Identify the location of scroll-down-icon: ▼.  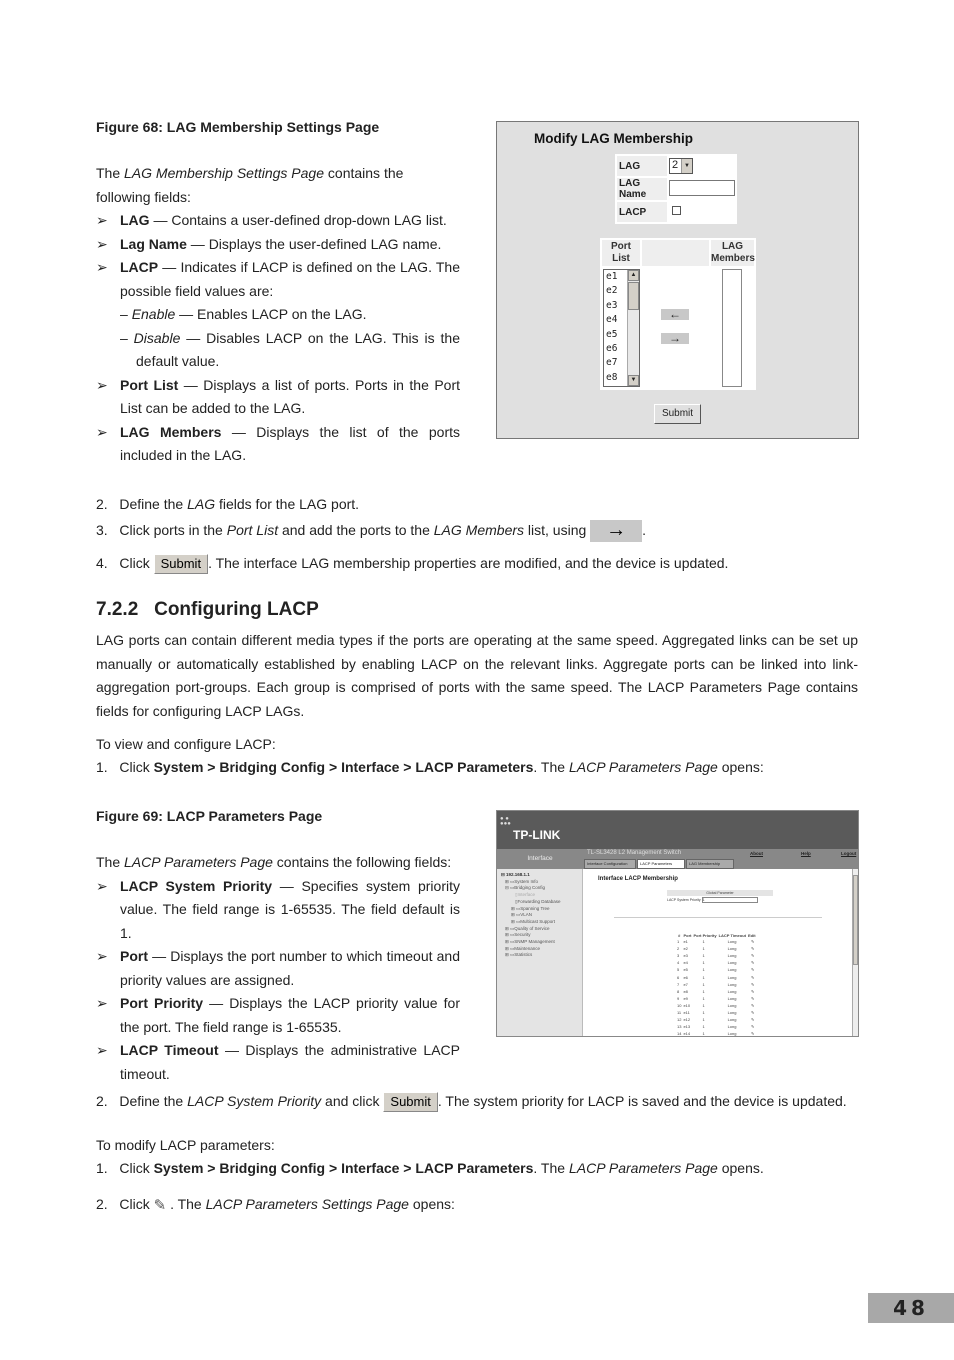
(633, 380).